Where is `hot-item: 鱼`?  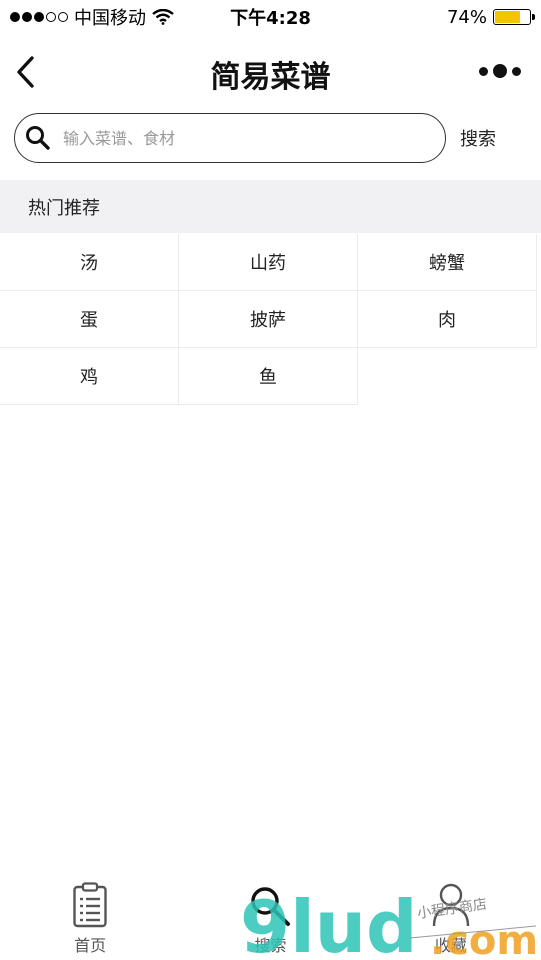
hot-item: 鱼 is located at coordinates (268, 376).